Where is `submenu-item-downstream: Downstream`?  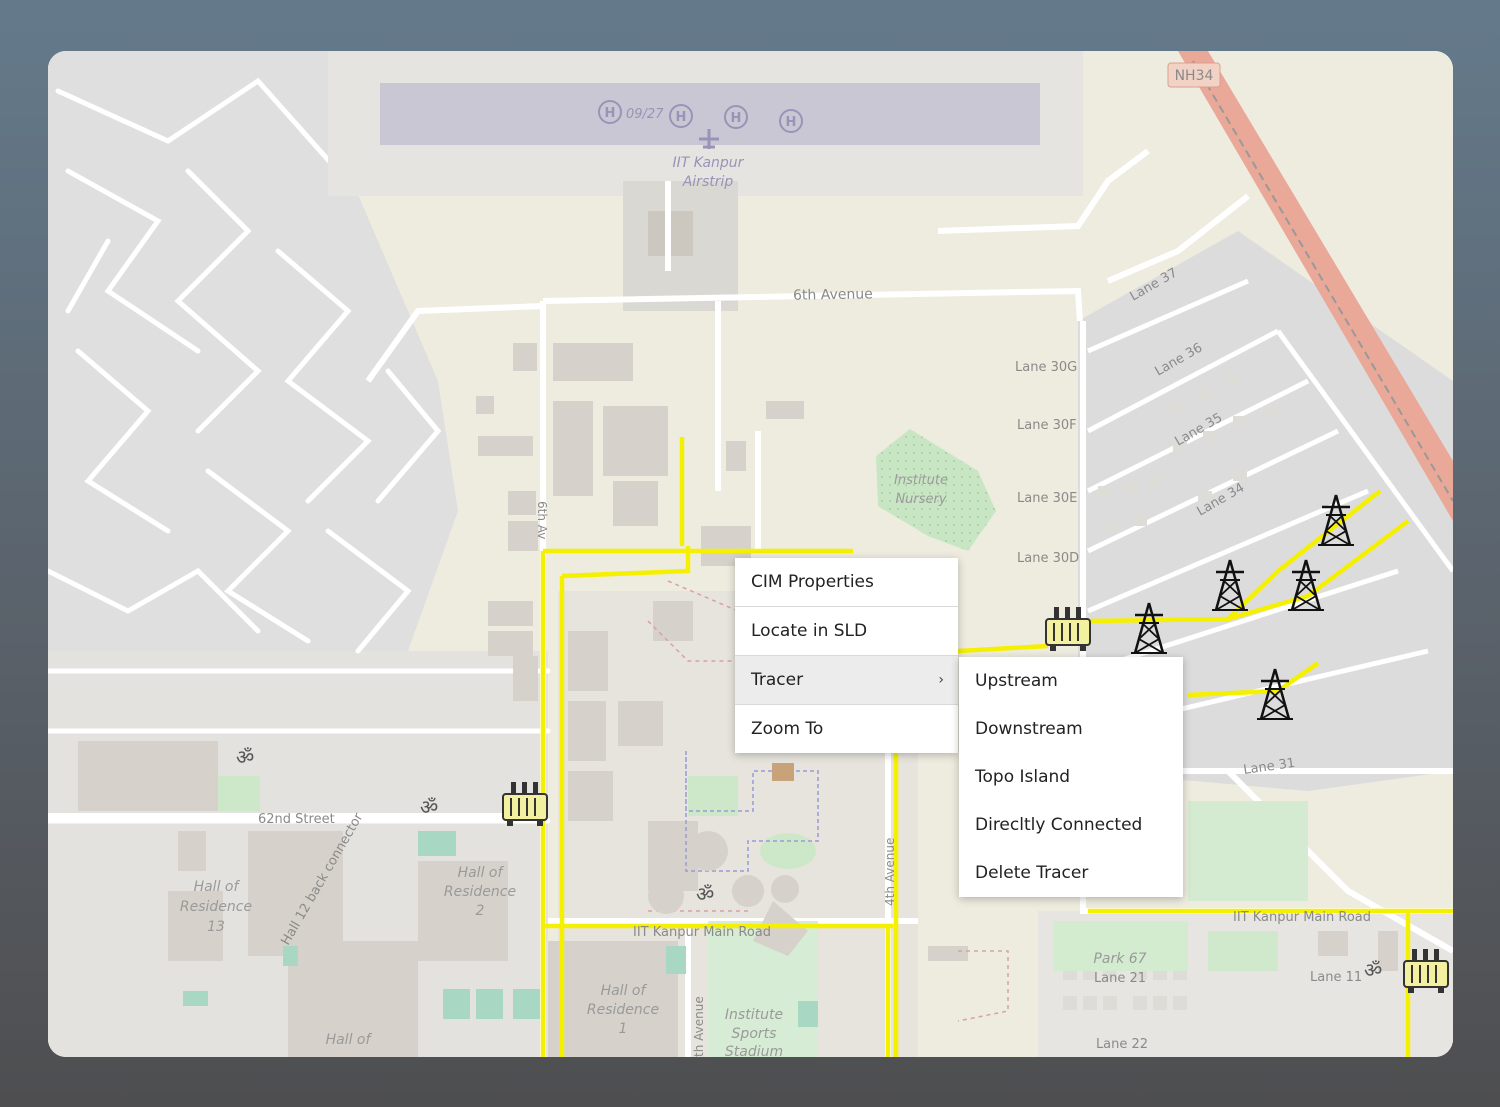
submenu-item-downstream: Downstream is located at coordinates (1071, 729).